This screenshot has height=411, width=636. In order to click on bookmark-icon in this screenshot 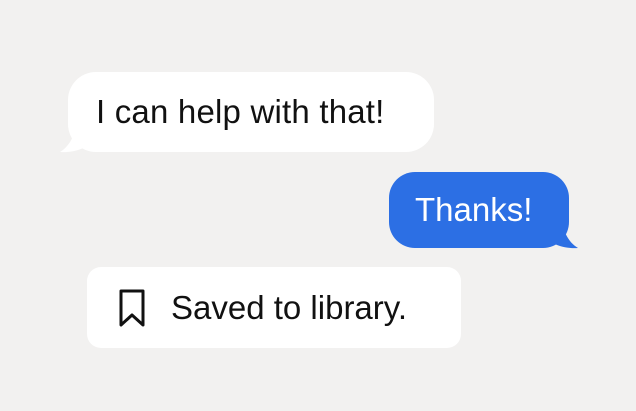, I will do `click(132, 308)`.